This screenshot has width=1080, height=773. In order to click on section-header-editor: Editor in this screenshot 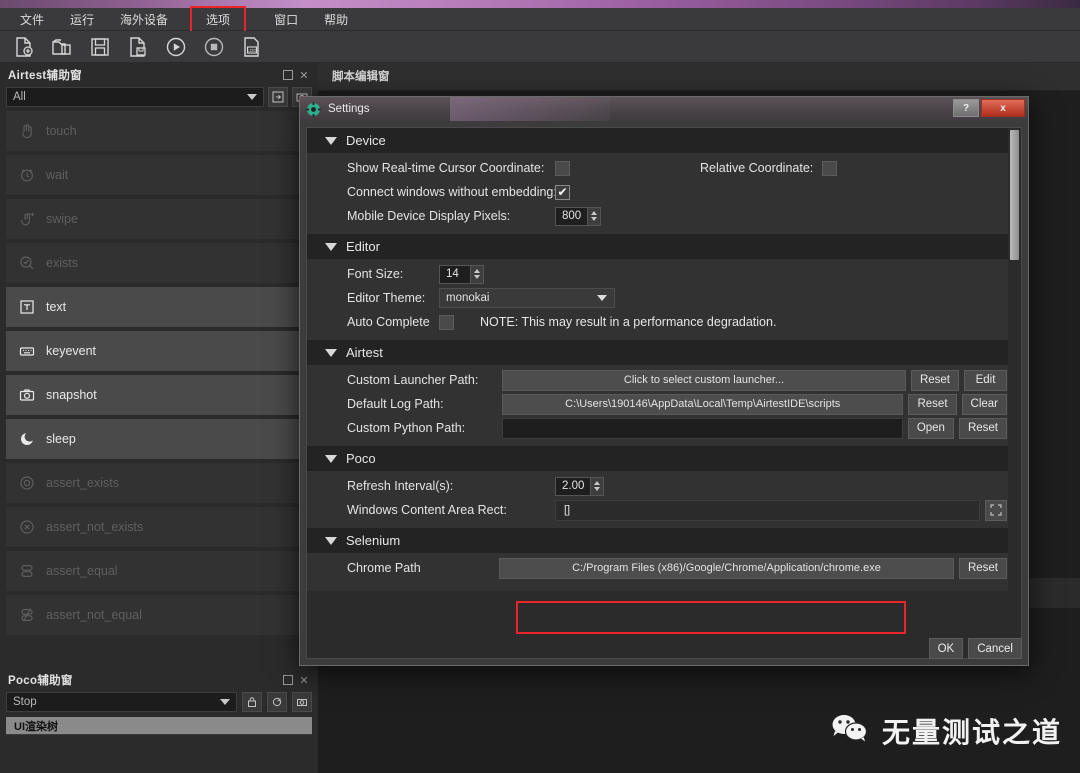, I will do `click(664, 246)`.